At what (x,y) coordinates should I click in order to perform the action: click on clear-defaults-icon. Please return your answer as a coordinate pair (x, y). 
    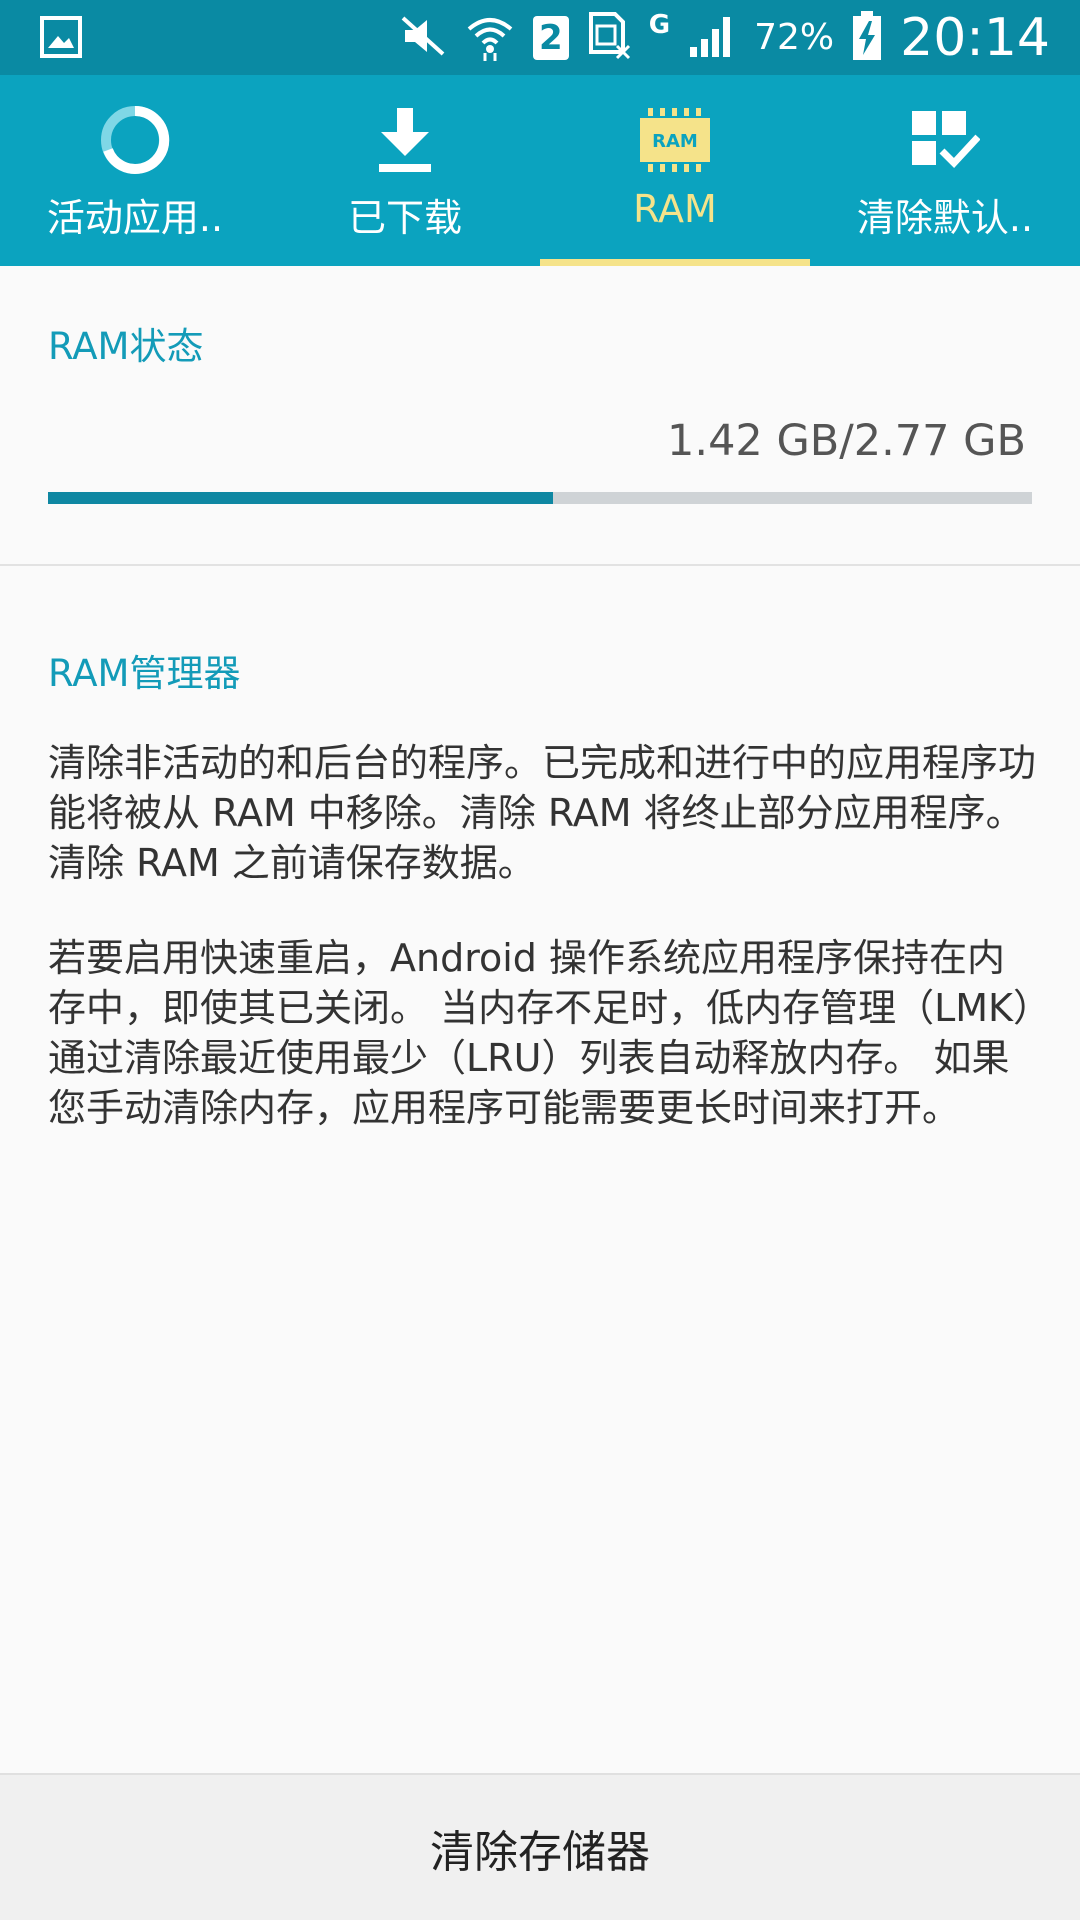
    Looking at the image, I should click on (945, 140).